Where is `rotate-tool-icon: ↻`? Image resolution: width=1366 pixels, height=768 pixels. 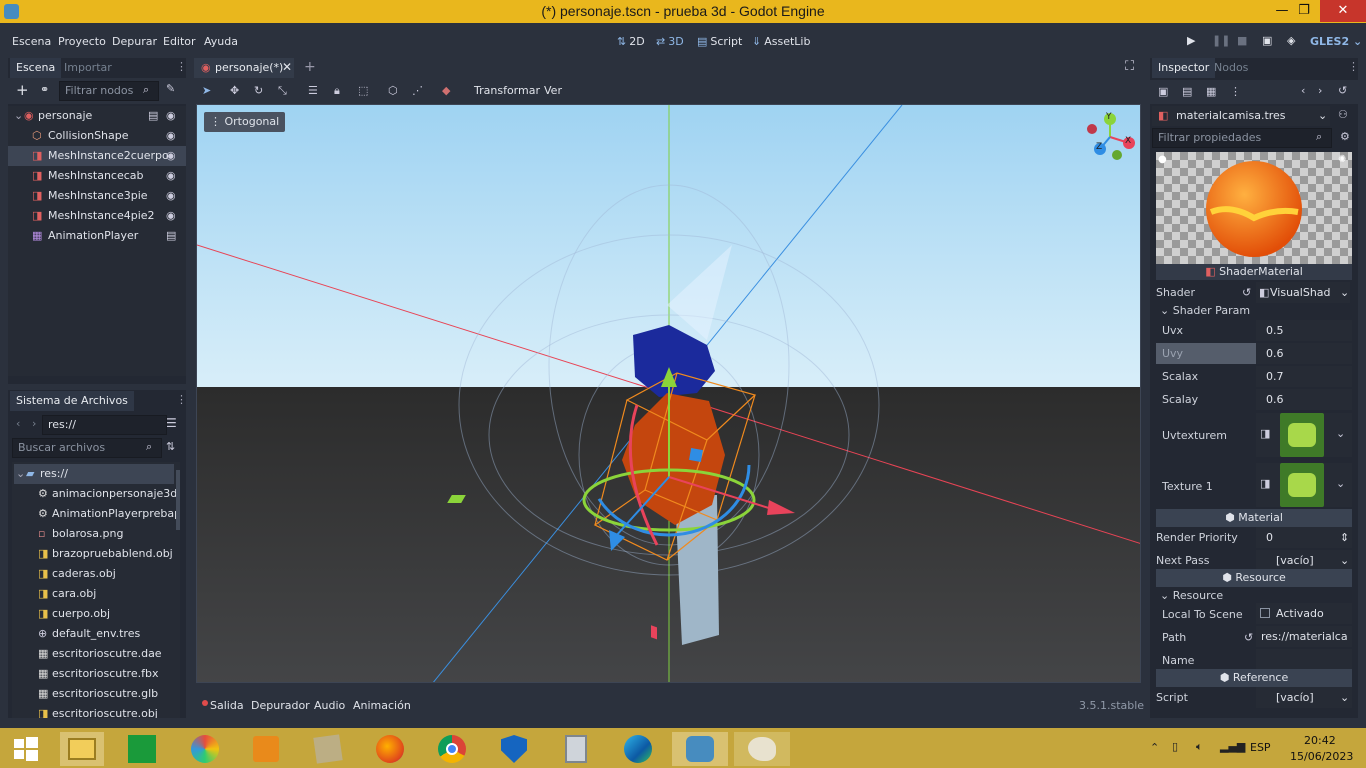
rotate-tool-icon: ↻ is located at coordinates (258, 90).